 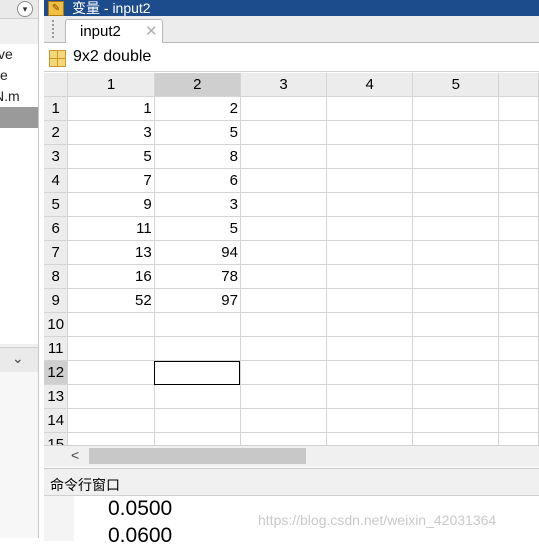 What do you see at coordinates (197, 156) in the screenshot?
I see `grid-cell: 8` at bounding box center [197, 156].